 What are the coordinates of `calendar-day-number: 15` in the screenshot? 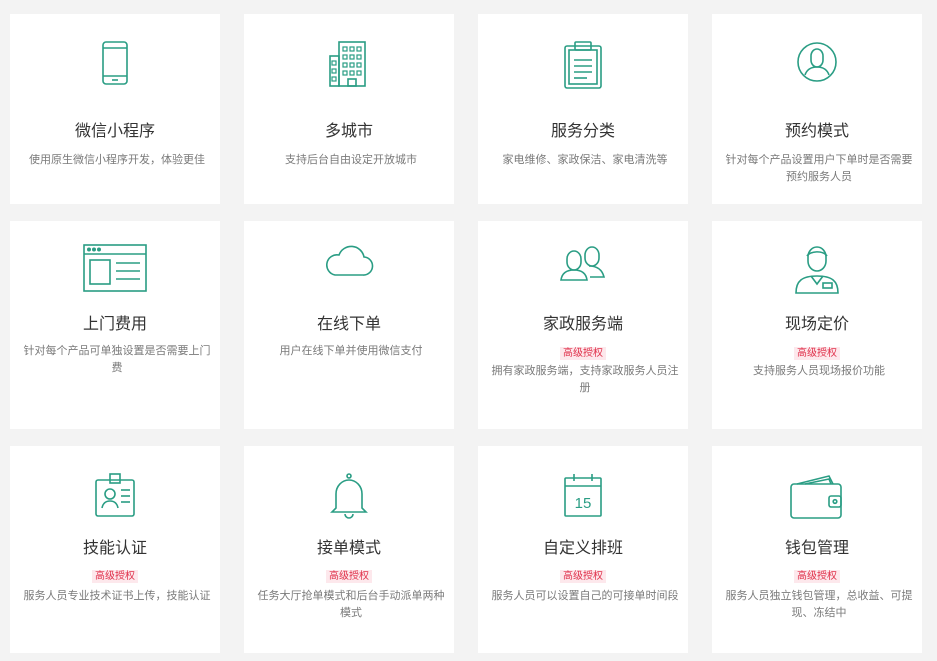 It's located at (583, 503).